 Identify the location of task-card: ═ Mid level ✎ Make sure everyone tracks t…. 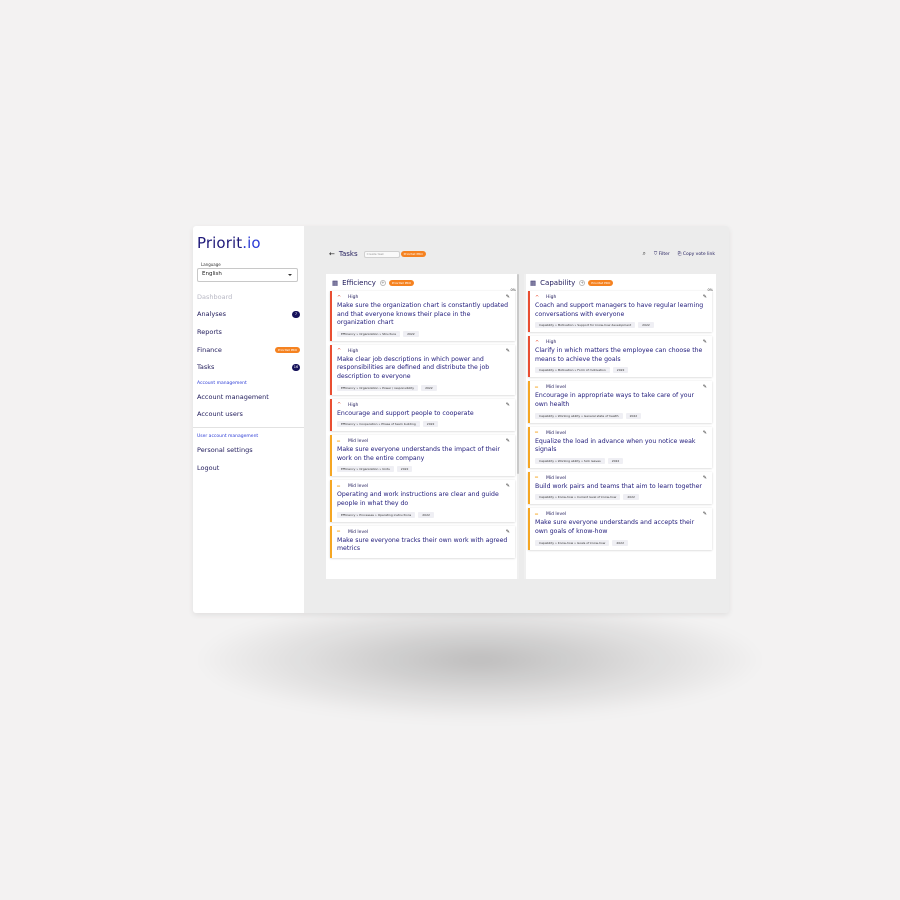
(422, 541).